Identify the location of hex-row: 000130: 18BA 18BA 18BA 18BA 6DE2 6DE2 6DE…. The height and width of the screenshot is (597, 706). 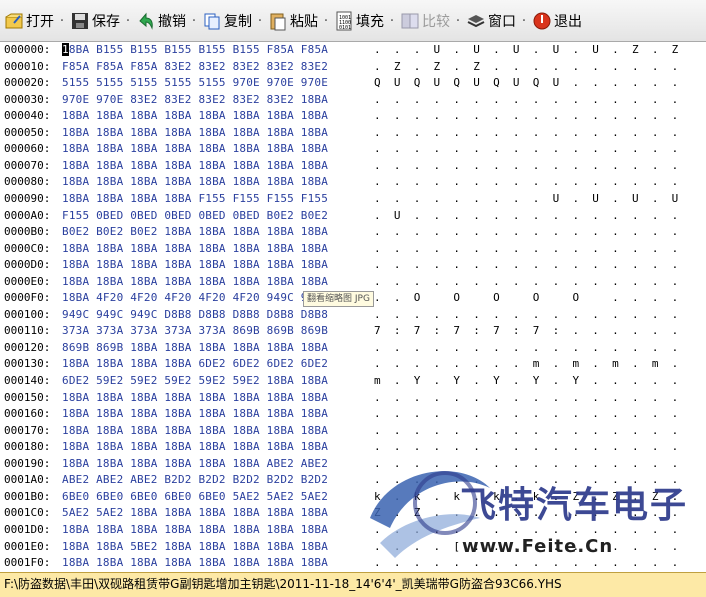
(353, 364).